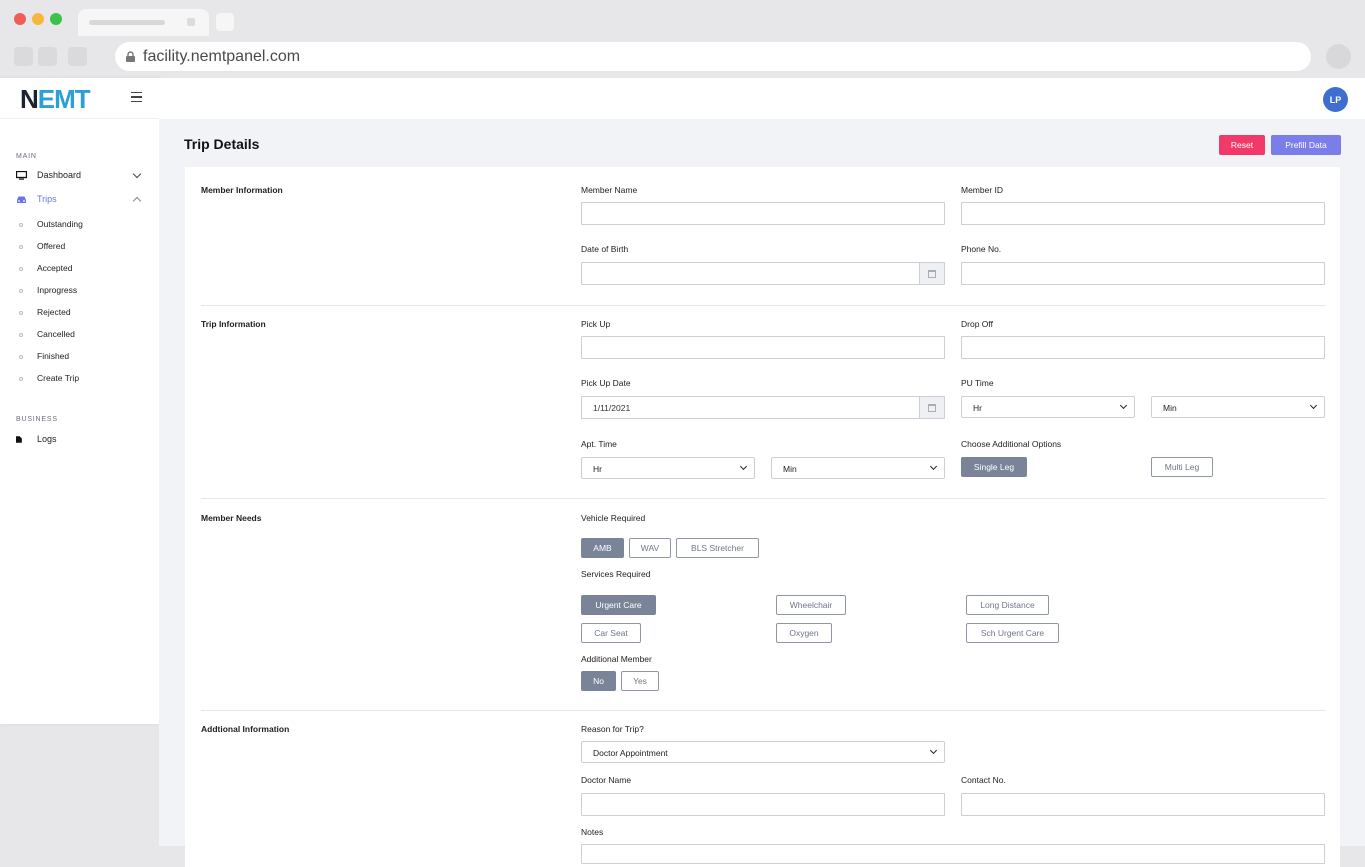 This screenshot has height=867, width=1365. What do you see at coordinates (1182, 467) in the screenshot?
I see `multi-leg-button: Multi Leg` at bounding box center [1182, 467].